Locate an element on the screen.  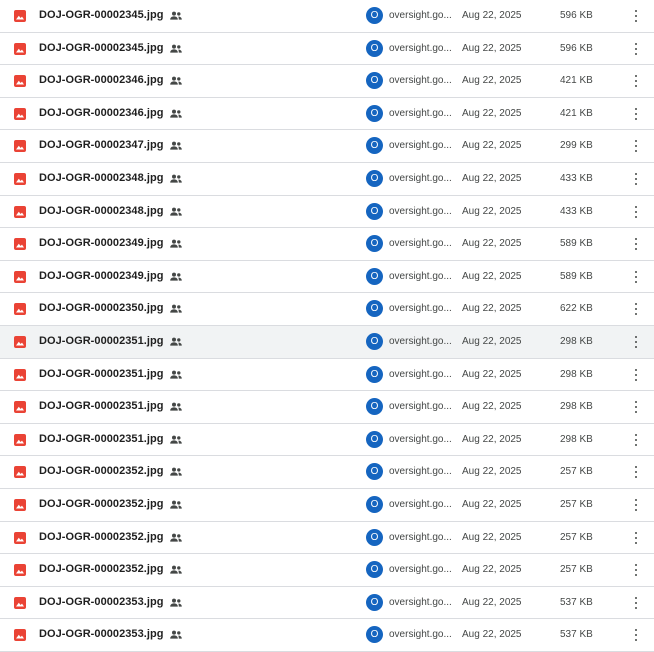
file-size: 257 KB is located at coordinates (576, 504).